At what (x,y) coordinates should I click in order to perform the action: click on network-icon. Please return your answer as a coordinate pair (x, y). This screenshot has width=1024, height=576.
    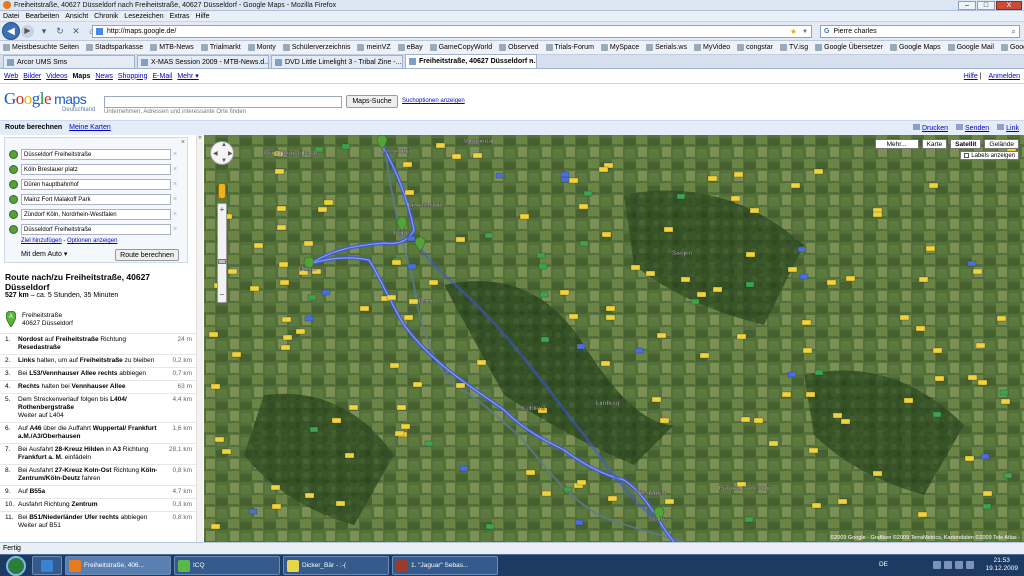
    Looking at the image, I should click on (937, 565).